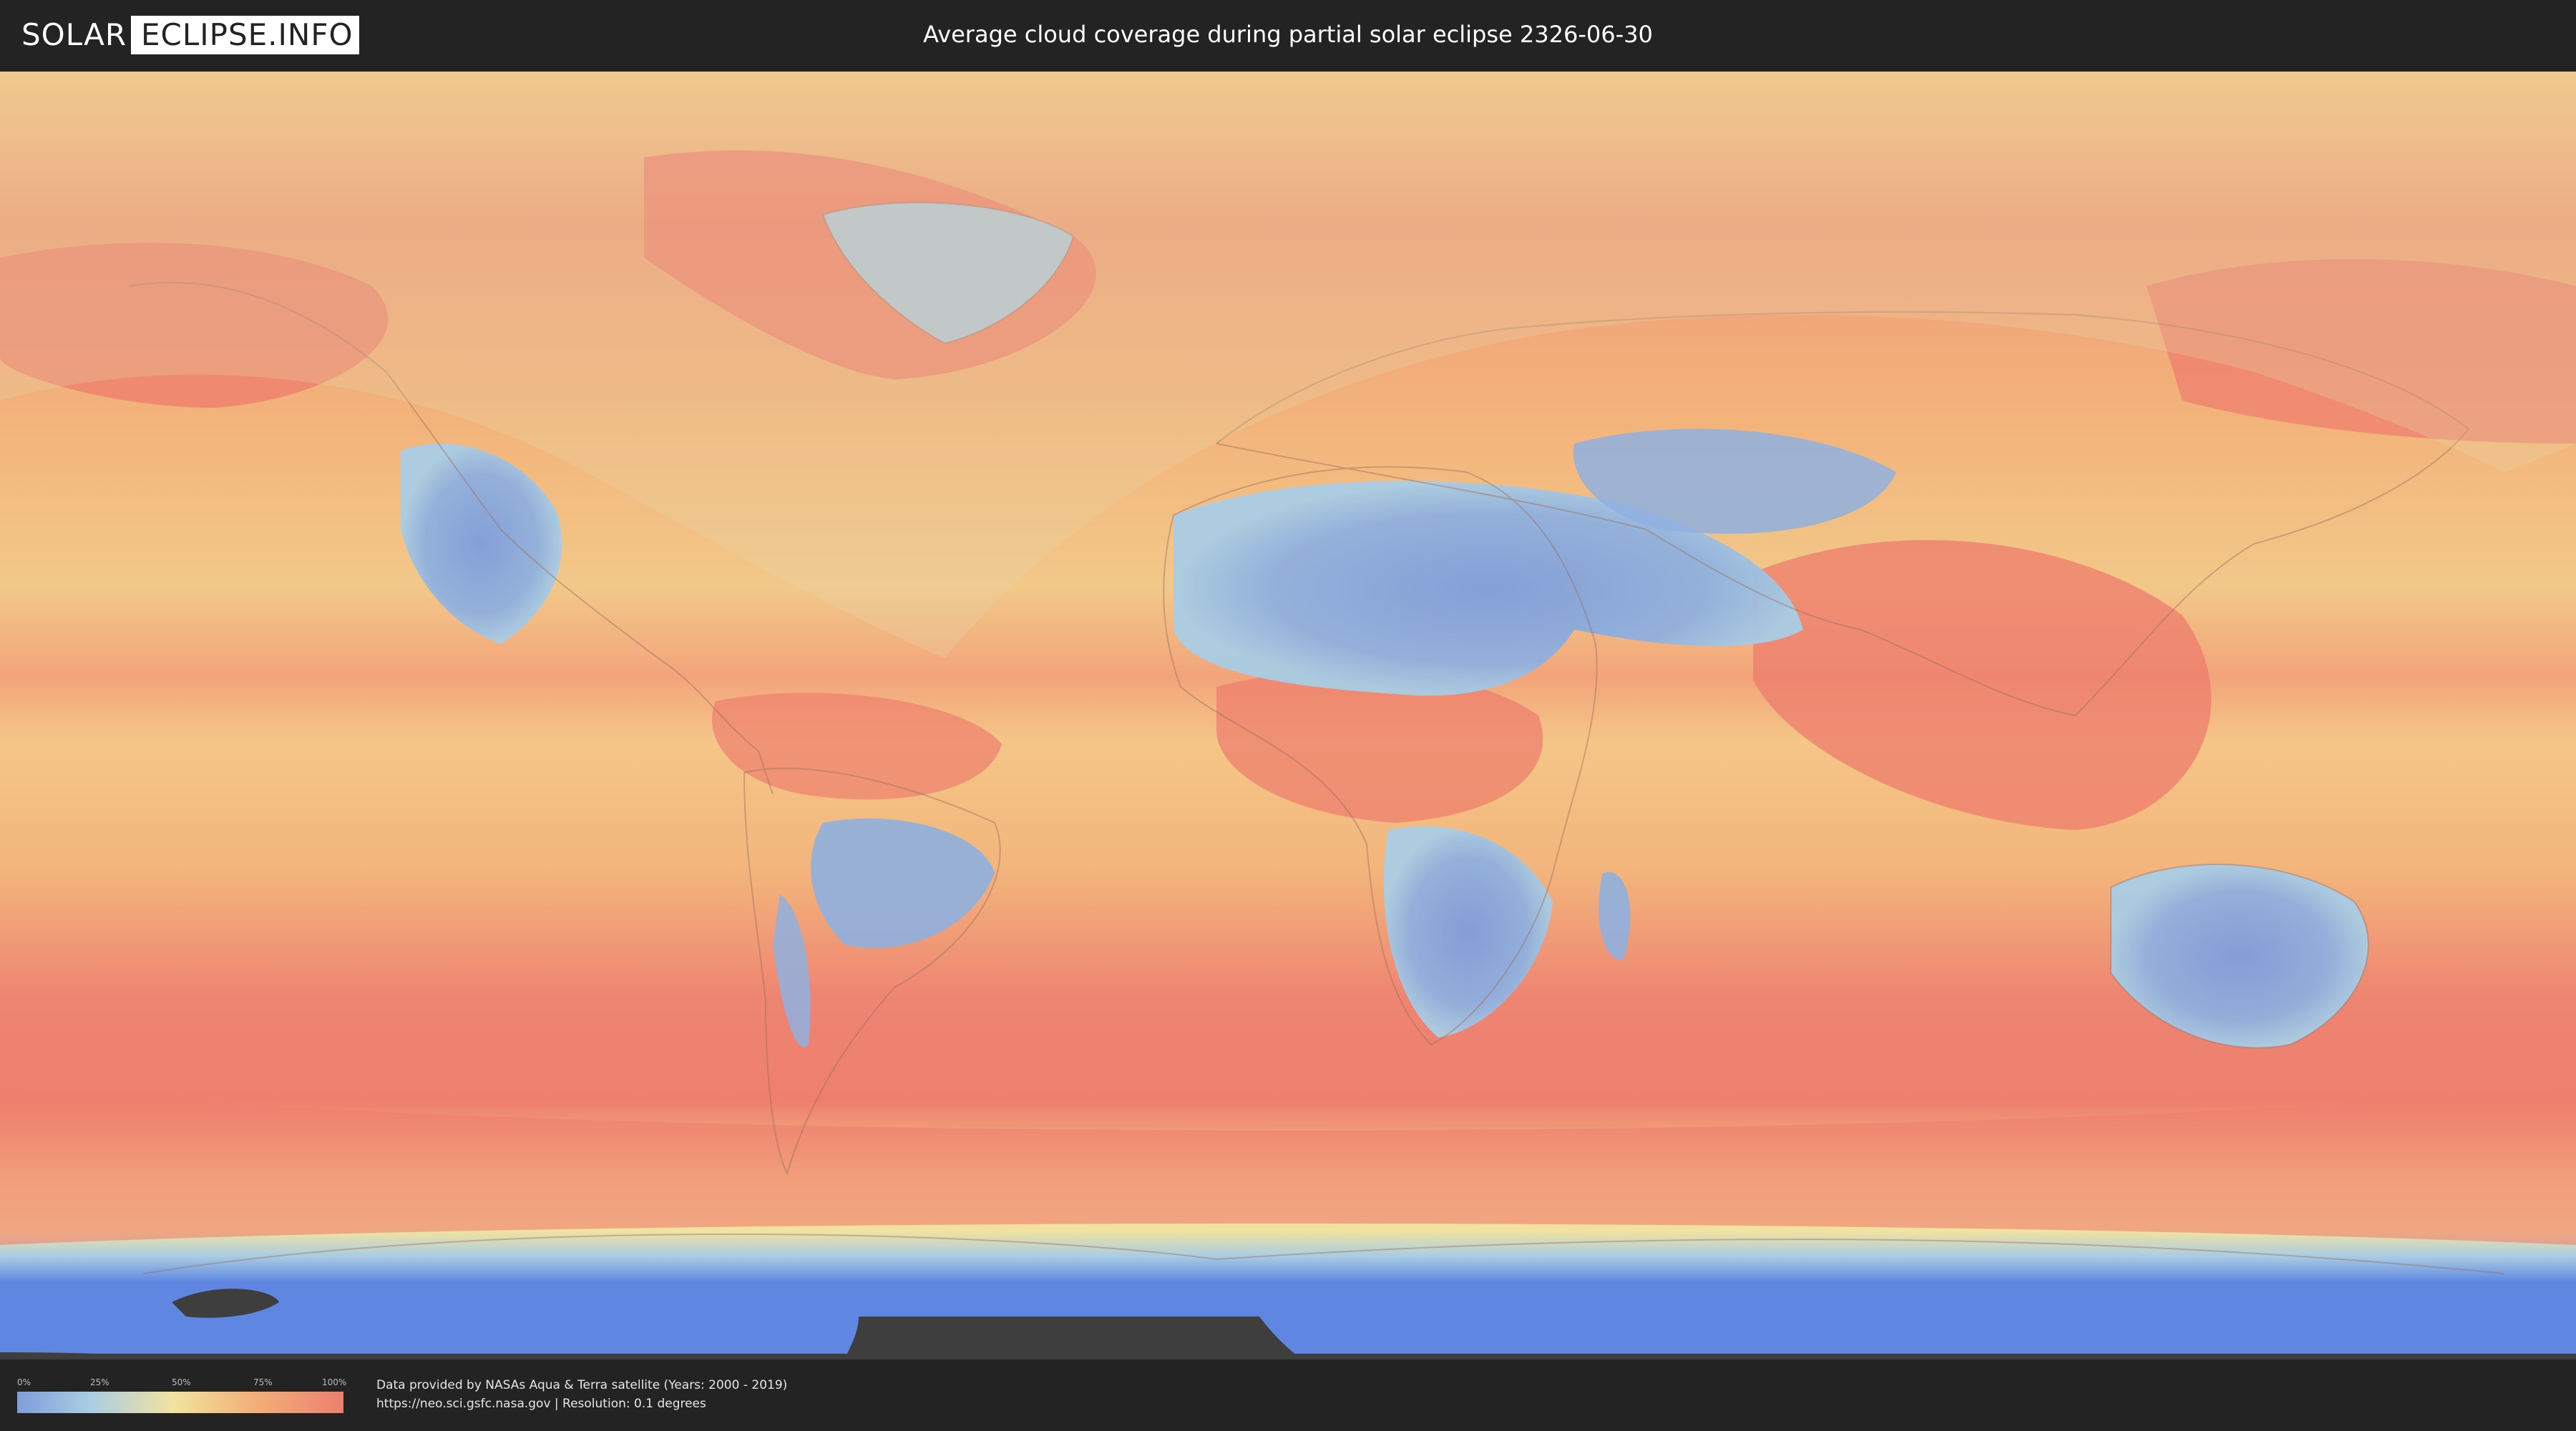 The image size is (2576, 1431). Describe the element at coordinates (334, 1382) in the screenshot. I see `legend-tick-100: 100%` at that location.